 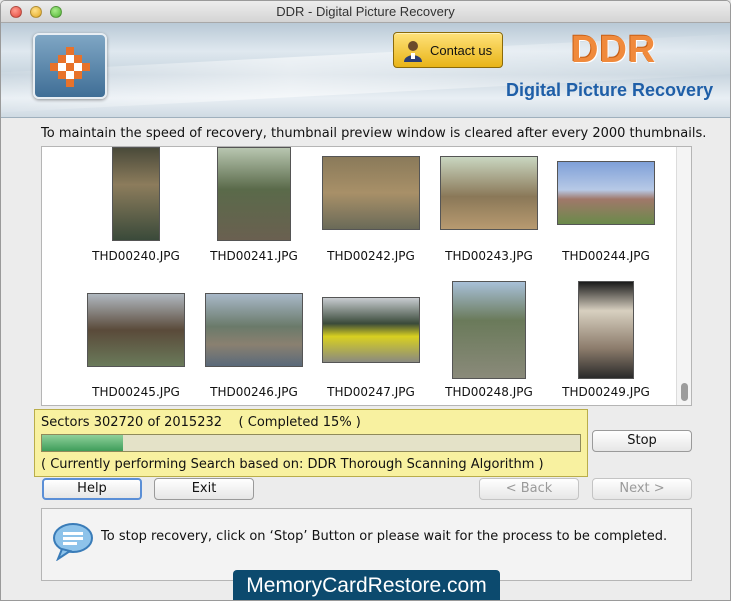 I want to click on progress-bar-fill, so click(x=82, y=443).